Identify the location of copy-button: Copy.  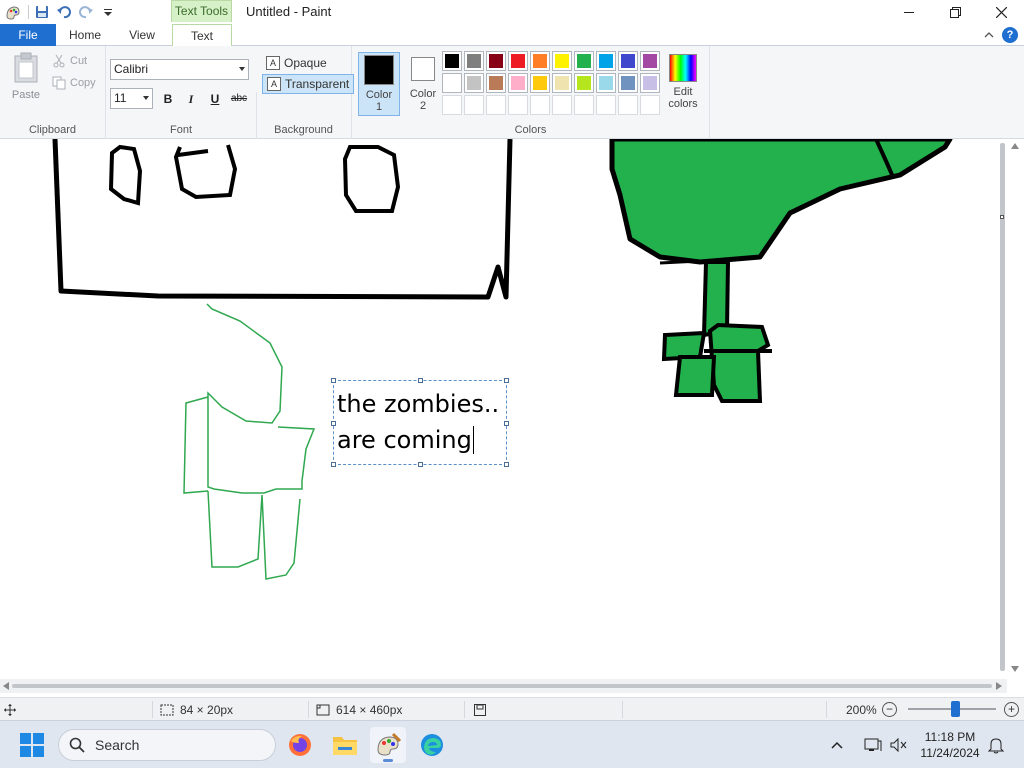
(74, 83).